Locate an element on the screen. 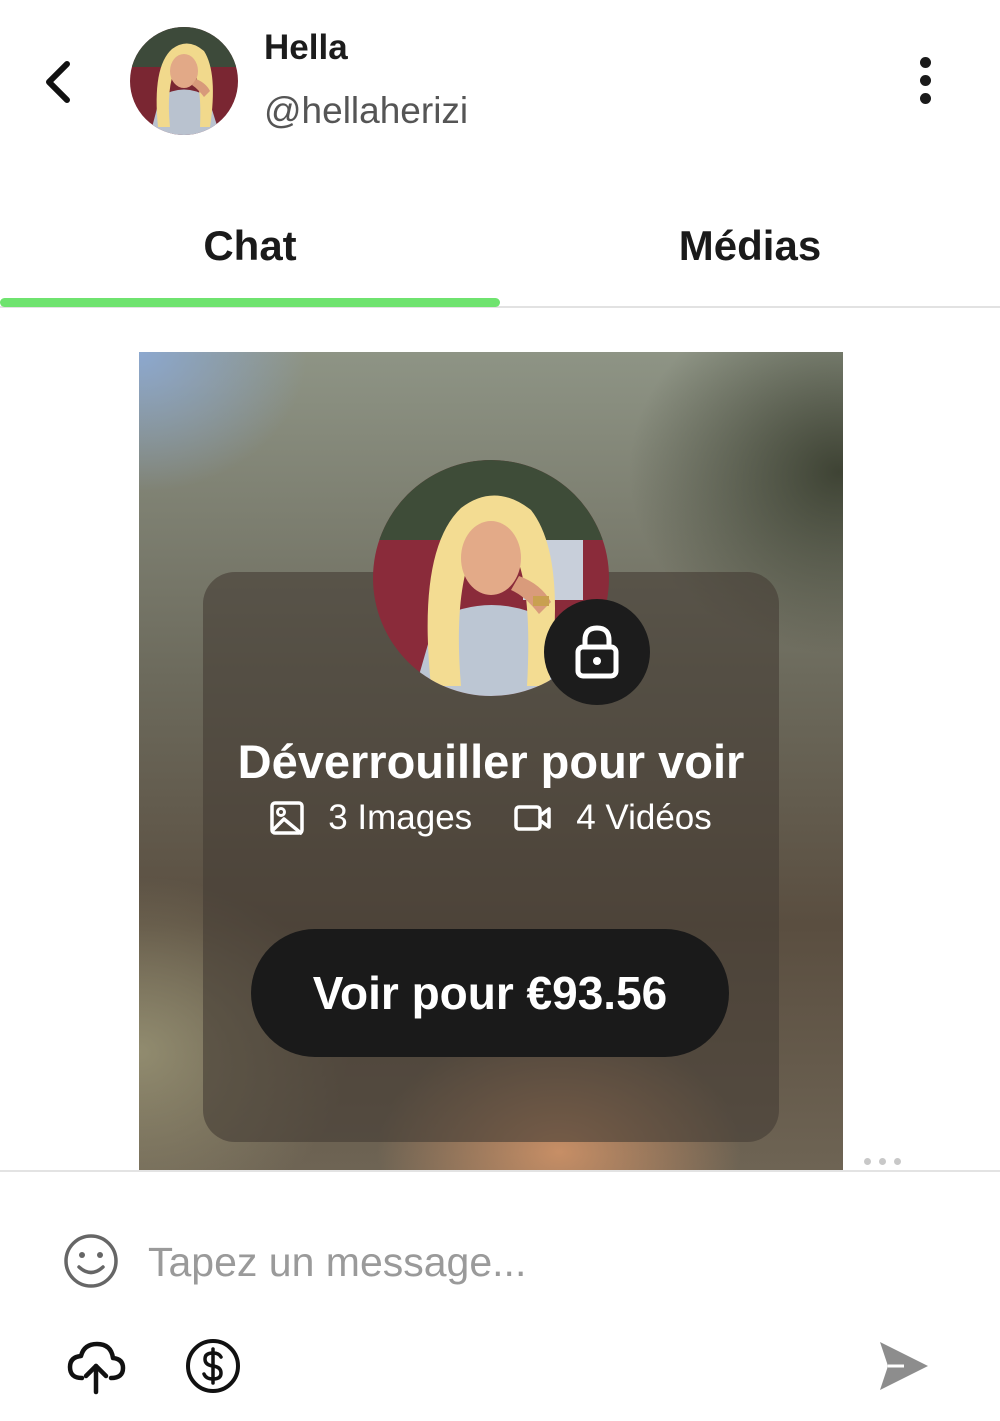  video-icon is located at coordinates (532, 818).